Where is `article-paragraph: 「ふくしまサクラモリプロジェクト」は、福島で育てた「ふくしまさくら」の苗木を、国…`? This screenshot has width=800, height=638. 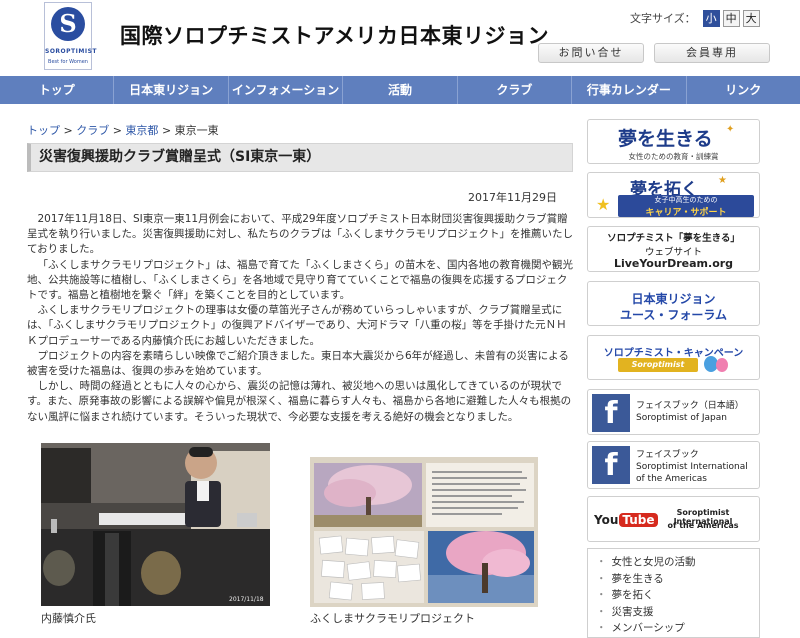
article-paragraph: 「ふくしまサクラモリプロジェクト」は、福島で育てた「ふくしまさくら」の苗木を、国… is located at coordinates (300, 280).